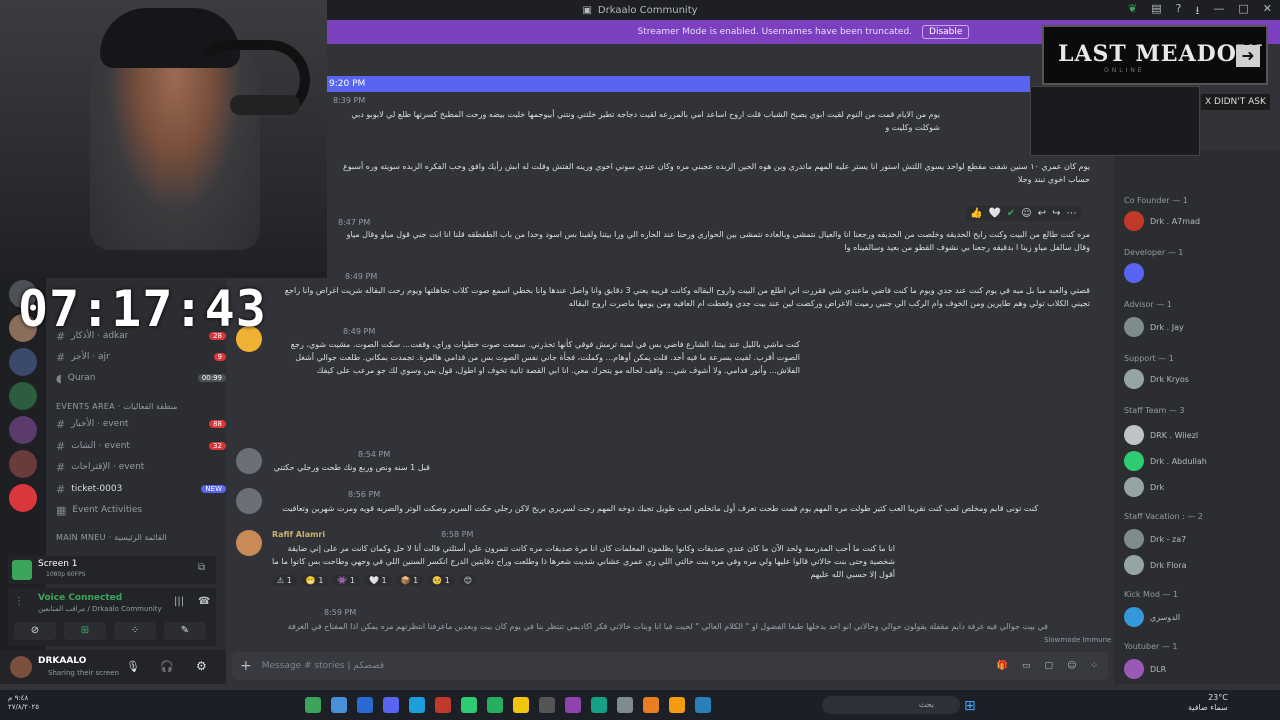 The image size is (1280, 720). What do you see at coordinates (1026, 666) in the screenshot?
I see `gif-icon: ▭` at bounding box center [1026, 666].